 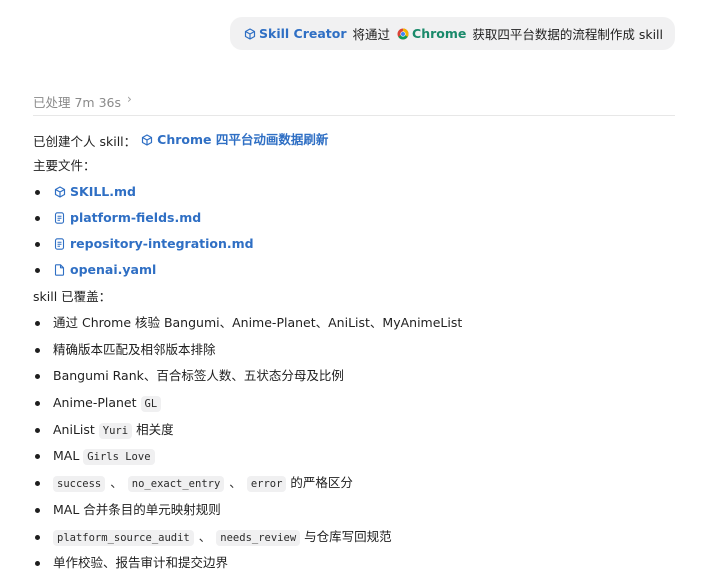 I want to click on inline-code: Yuri, so click(x=115, y=430).